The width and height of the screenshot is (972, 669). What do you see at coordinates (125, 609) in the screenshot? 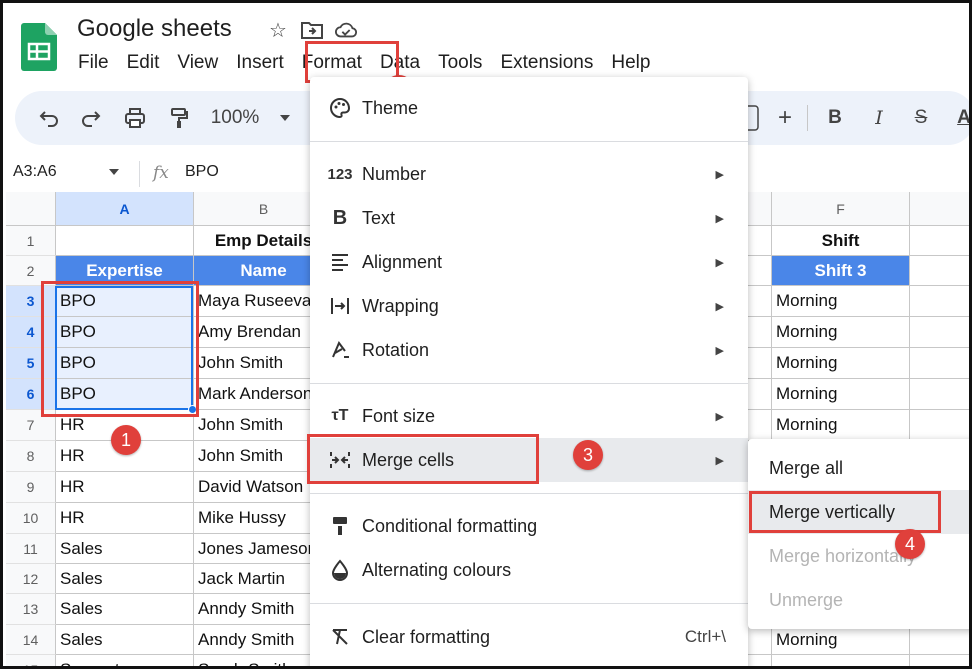
I see `cell-a13: Sales` at bounding box center [125, 609].